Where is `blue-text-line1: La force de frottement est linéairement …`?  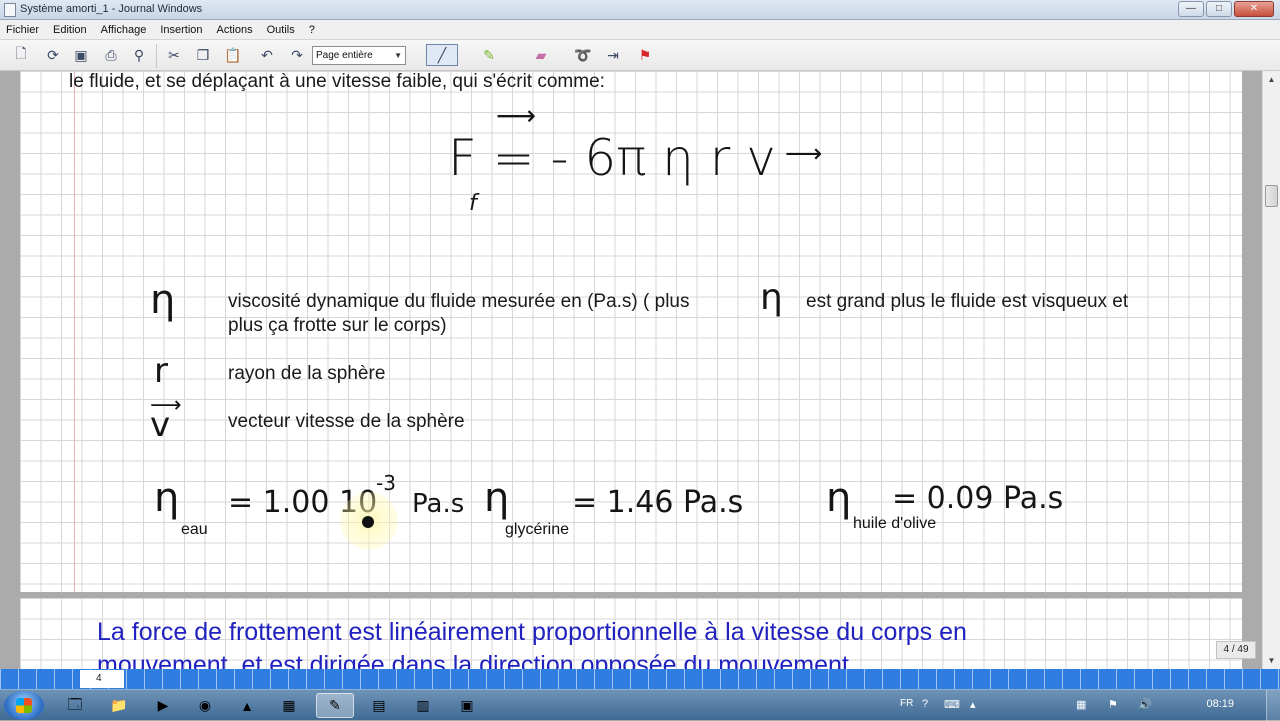 blue-text-line1: La force de frottement est linéairement … is located at coordinates (532, 632).